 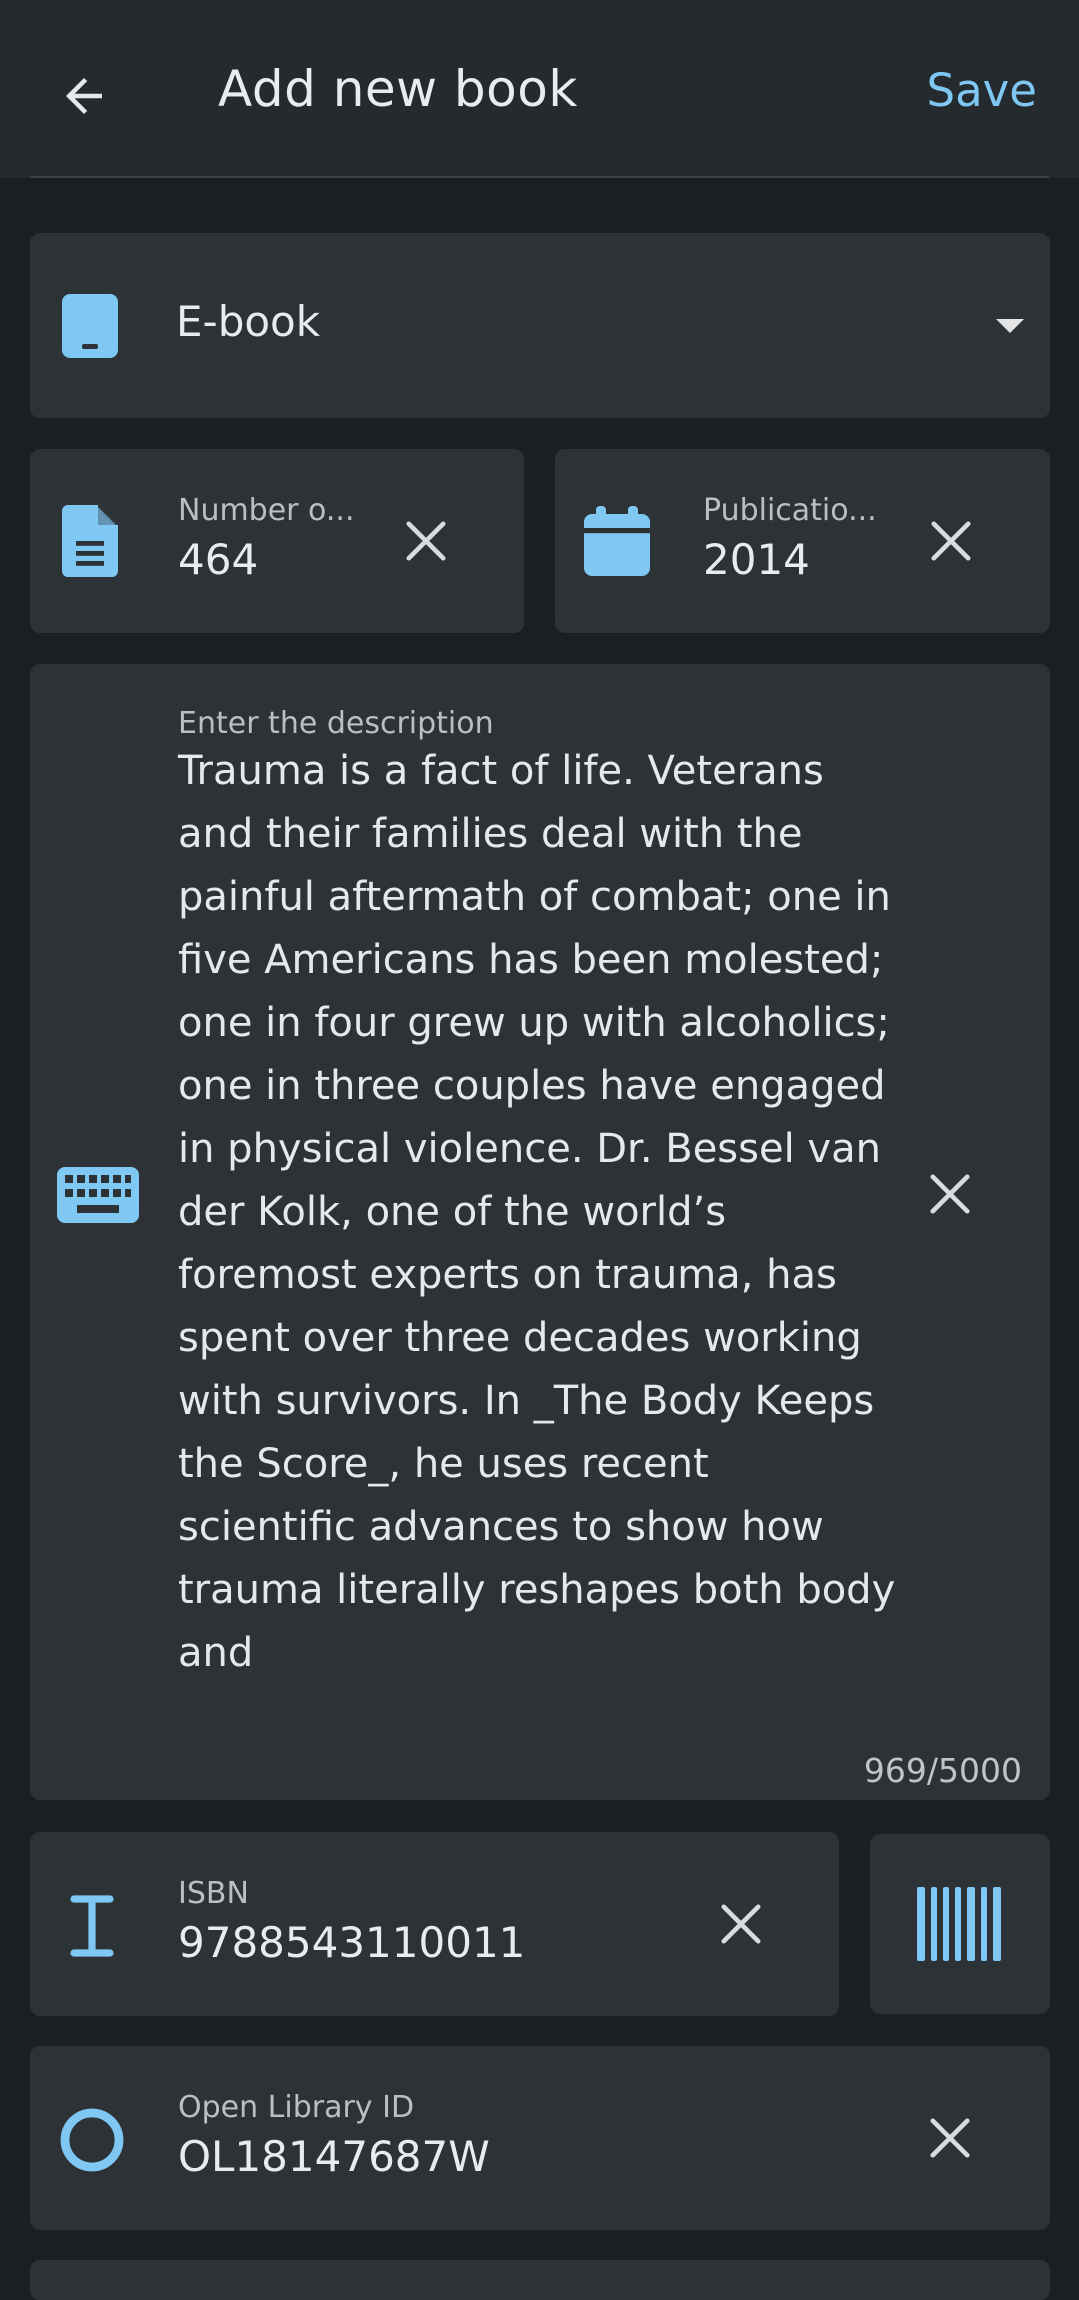 What do you see at coordinates (218, 559) in the screenshot?
I see `pages-value: 464` at bounding box center [218, 559].